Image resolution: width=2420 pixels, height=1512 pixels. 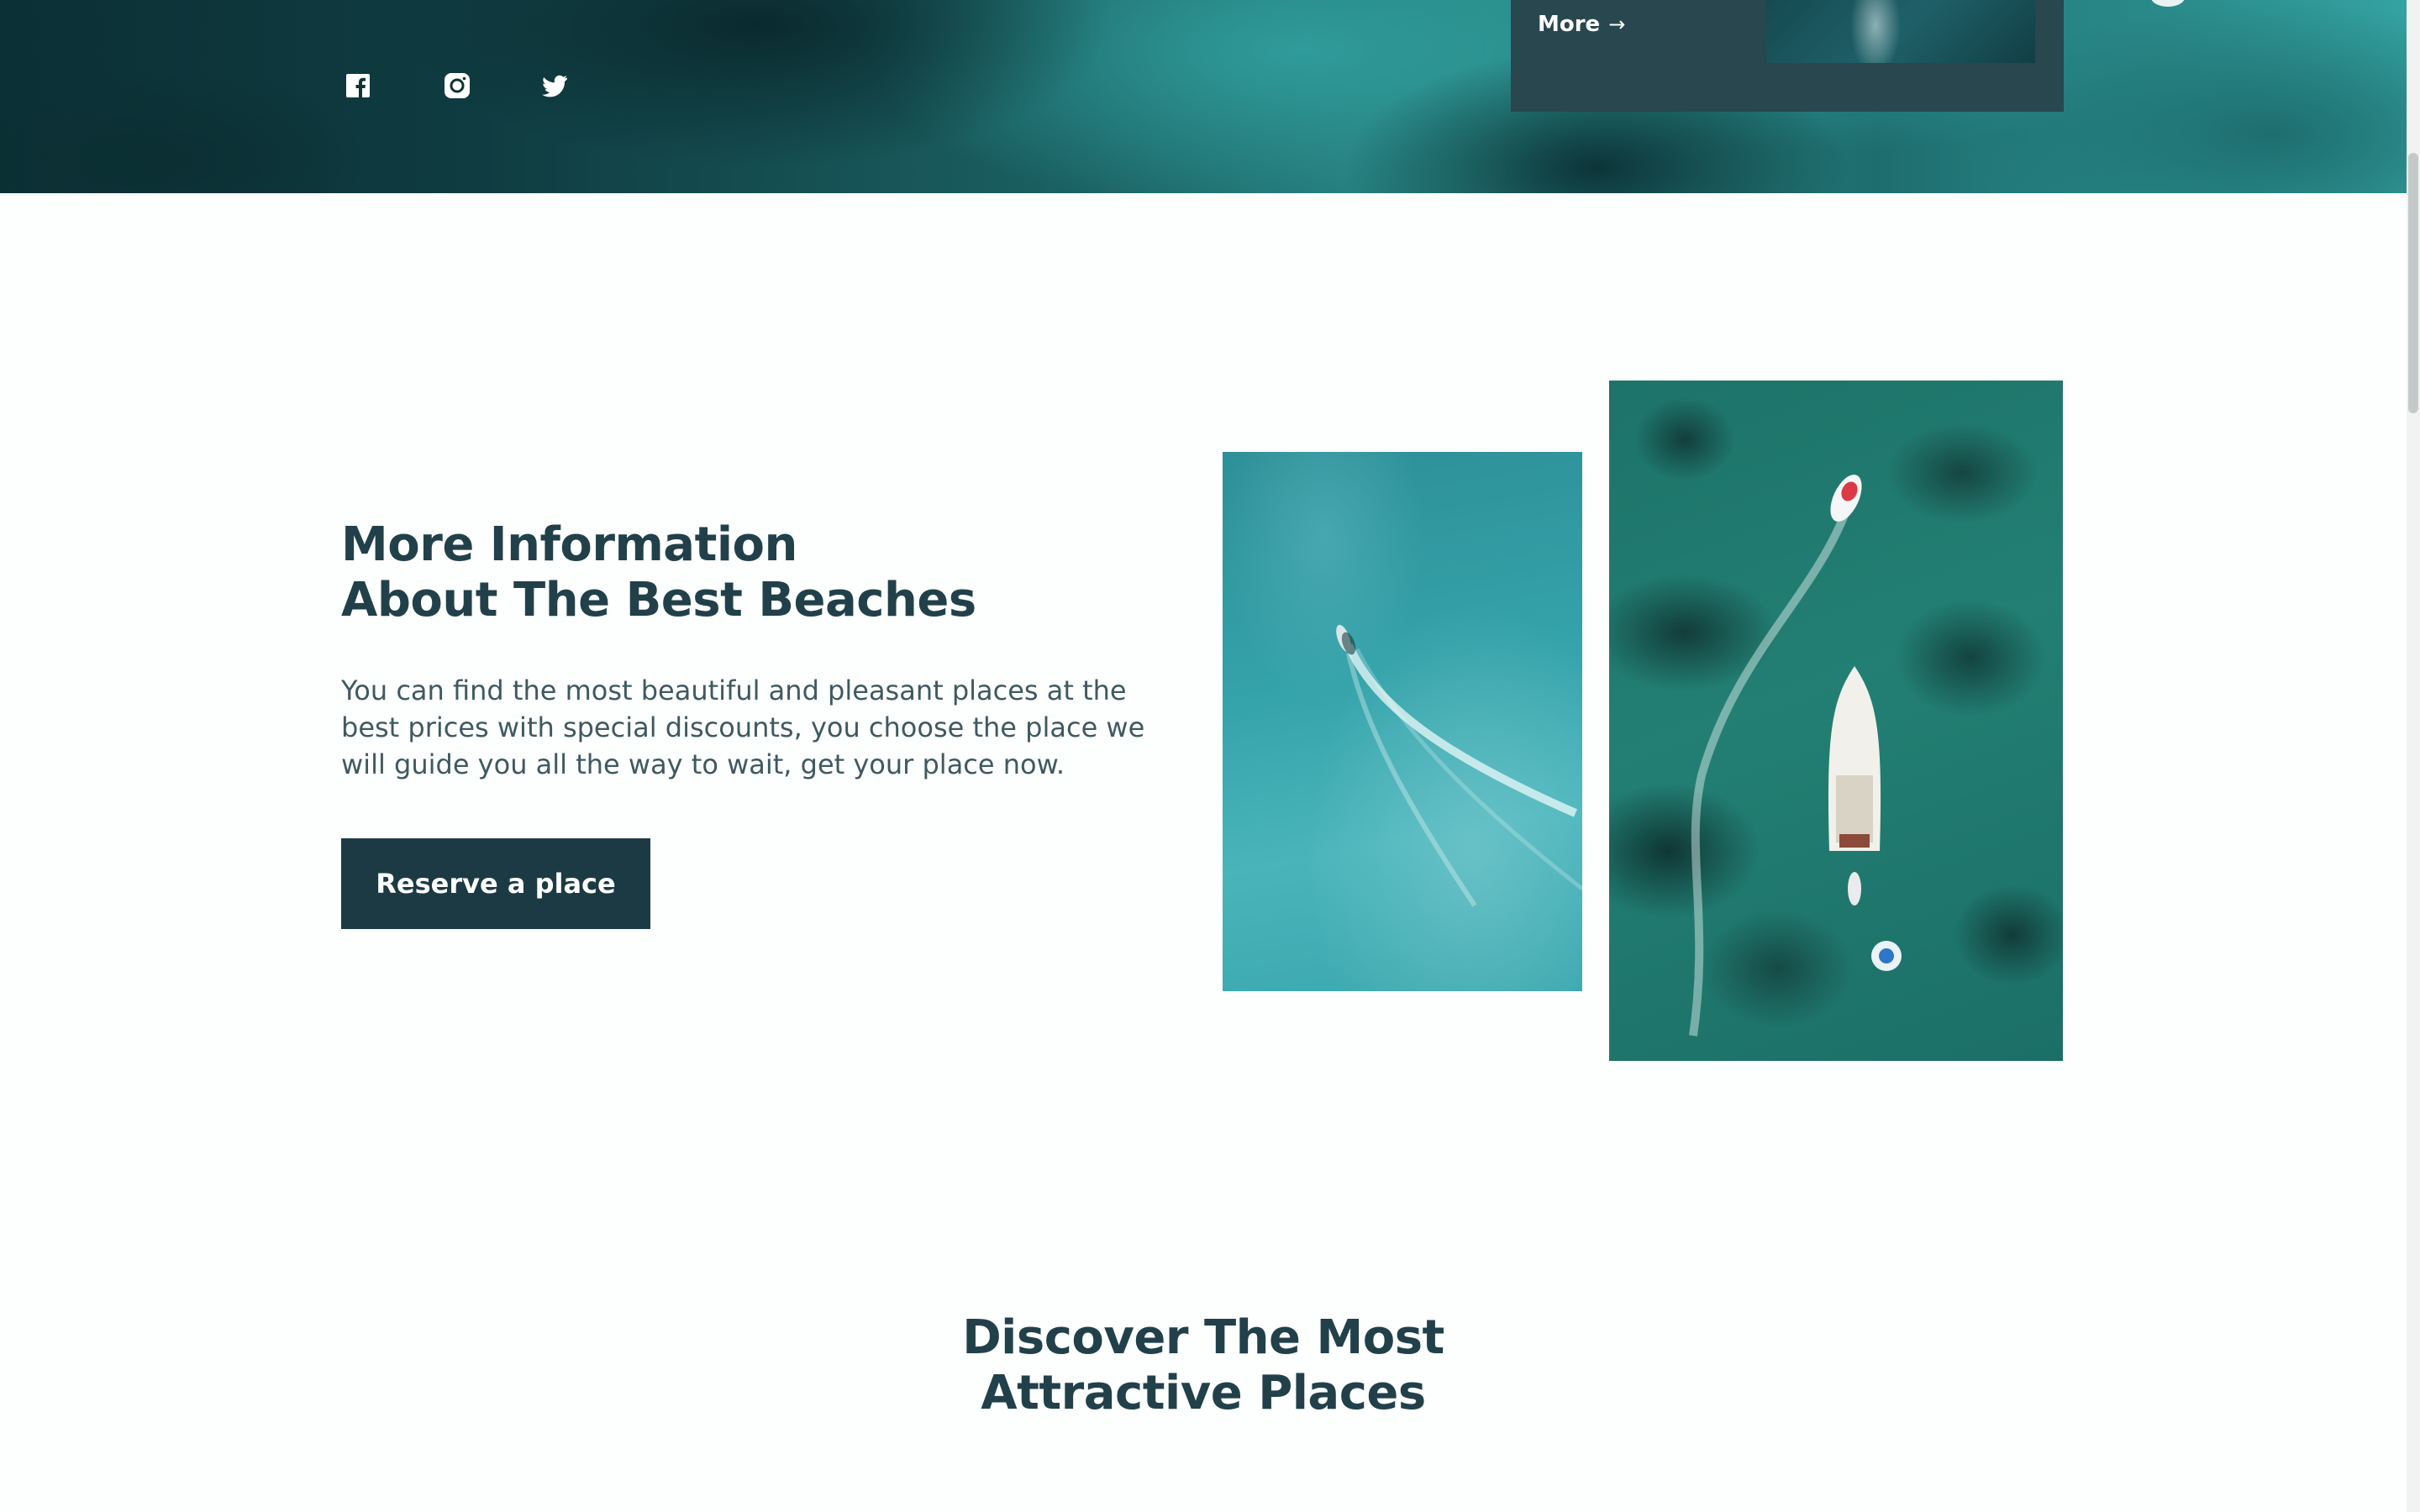 What do you see at coordinates (2413, 283) in the screenshot?
I see `scrollbar-thumb` at bounding box center [2413, 283].